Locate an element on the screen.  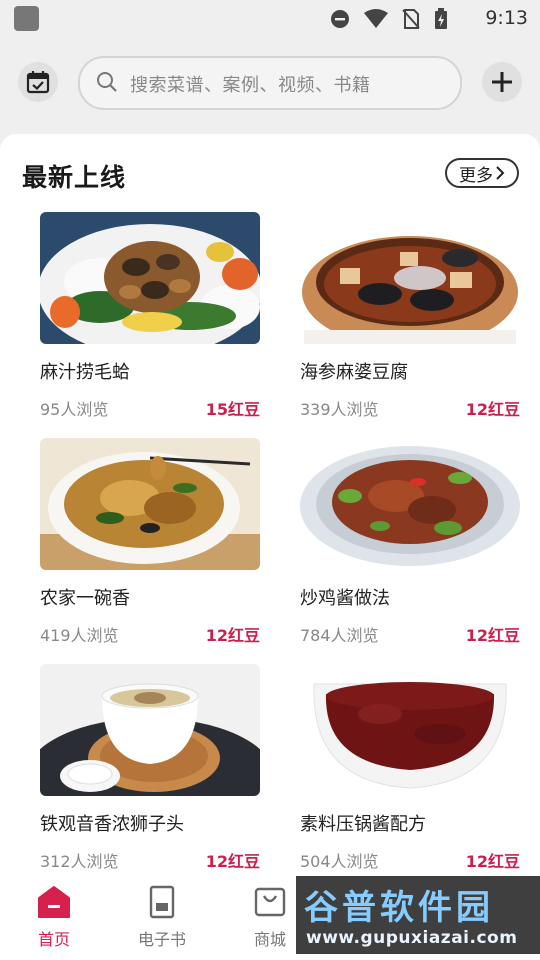
app-notification-icon is located at coordinates (26, 18).